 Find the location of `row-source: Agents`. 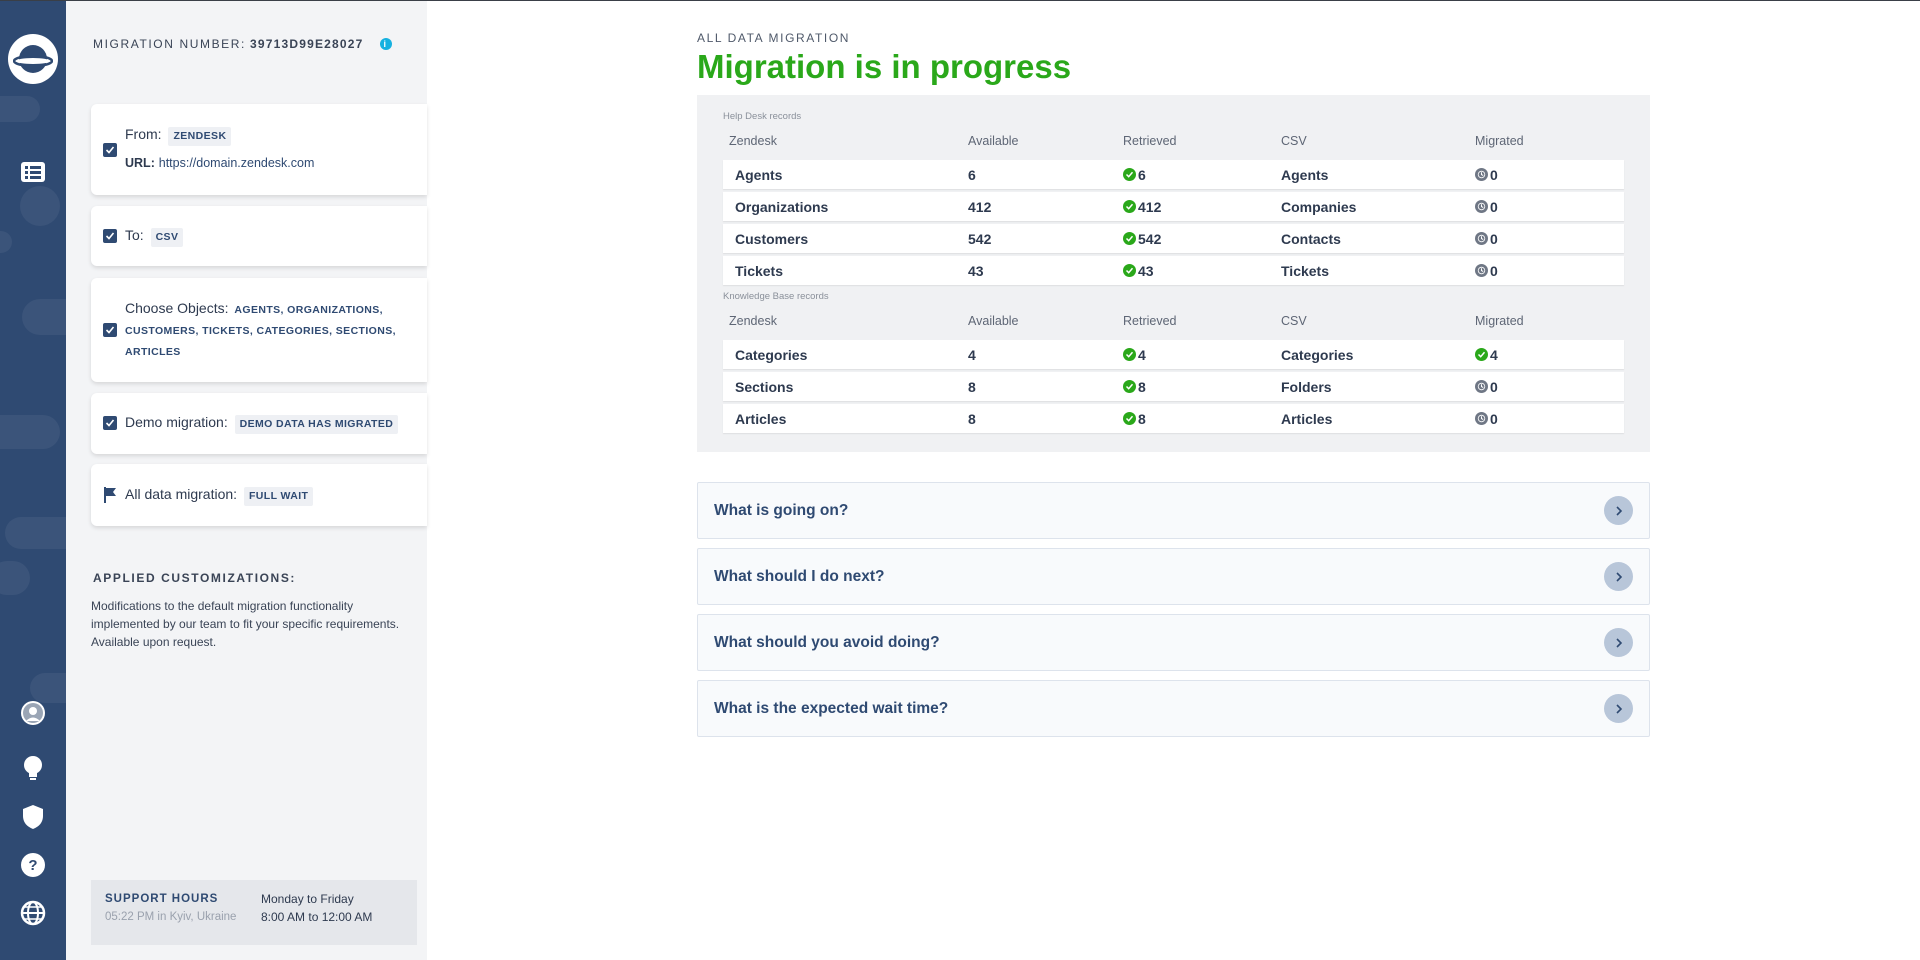

row-source: Agents is located at coordinates (759, 174).